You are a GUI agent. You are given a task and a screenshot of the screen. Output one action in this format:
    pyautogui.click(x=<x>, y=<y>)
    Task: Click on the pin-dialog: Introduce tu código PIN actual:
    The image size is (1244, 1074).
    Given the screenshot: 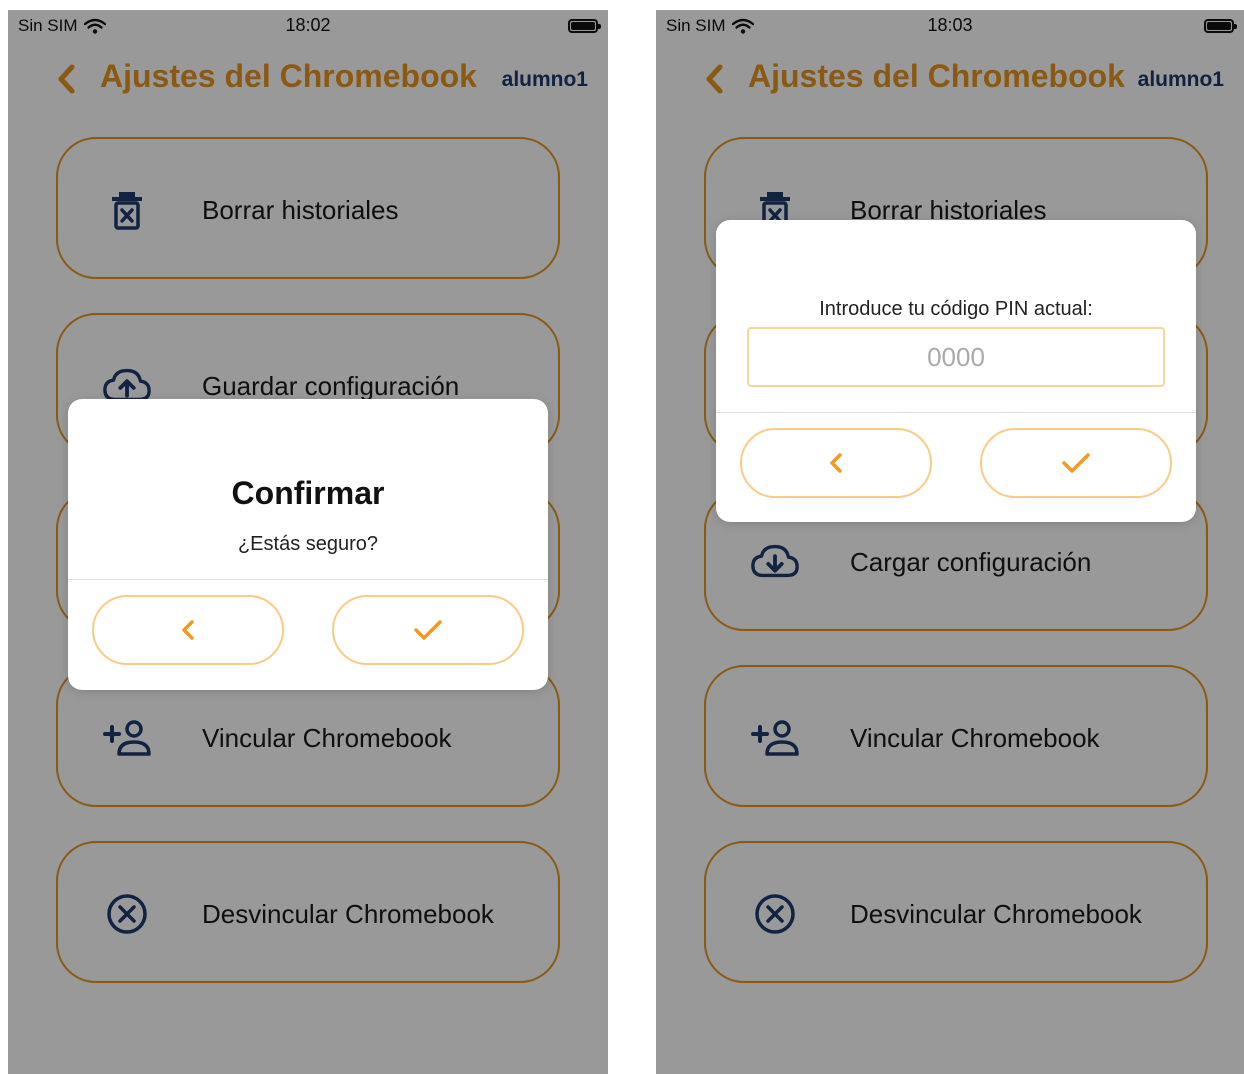 What is the action you would take?
    pyautogui.click(x=956, y=371)
    